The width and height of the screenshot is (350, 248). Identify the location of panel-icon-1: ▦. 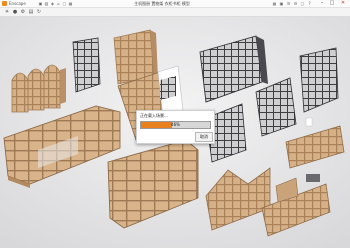
(274, 3).